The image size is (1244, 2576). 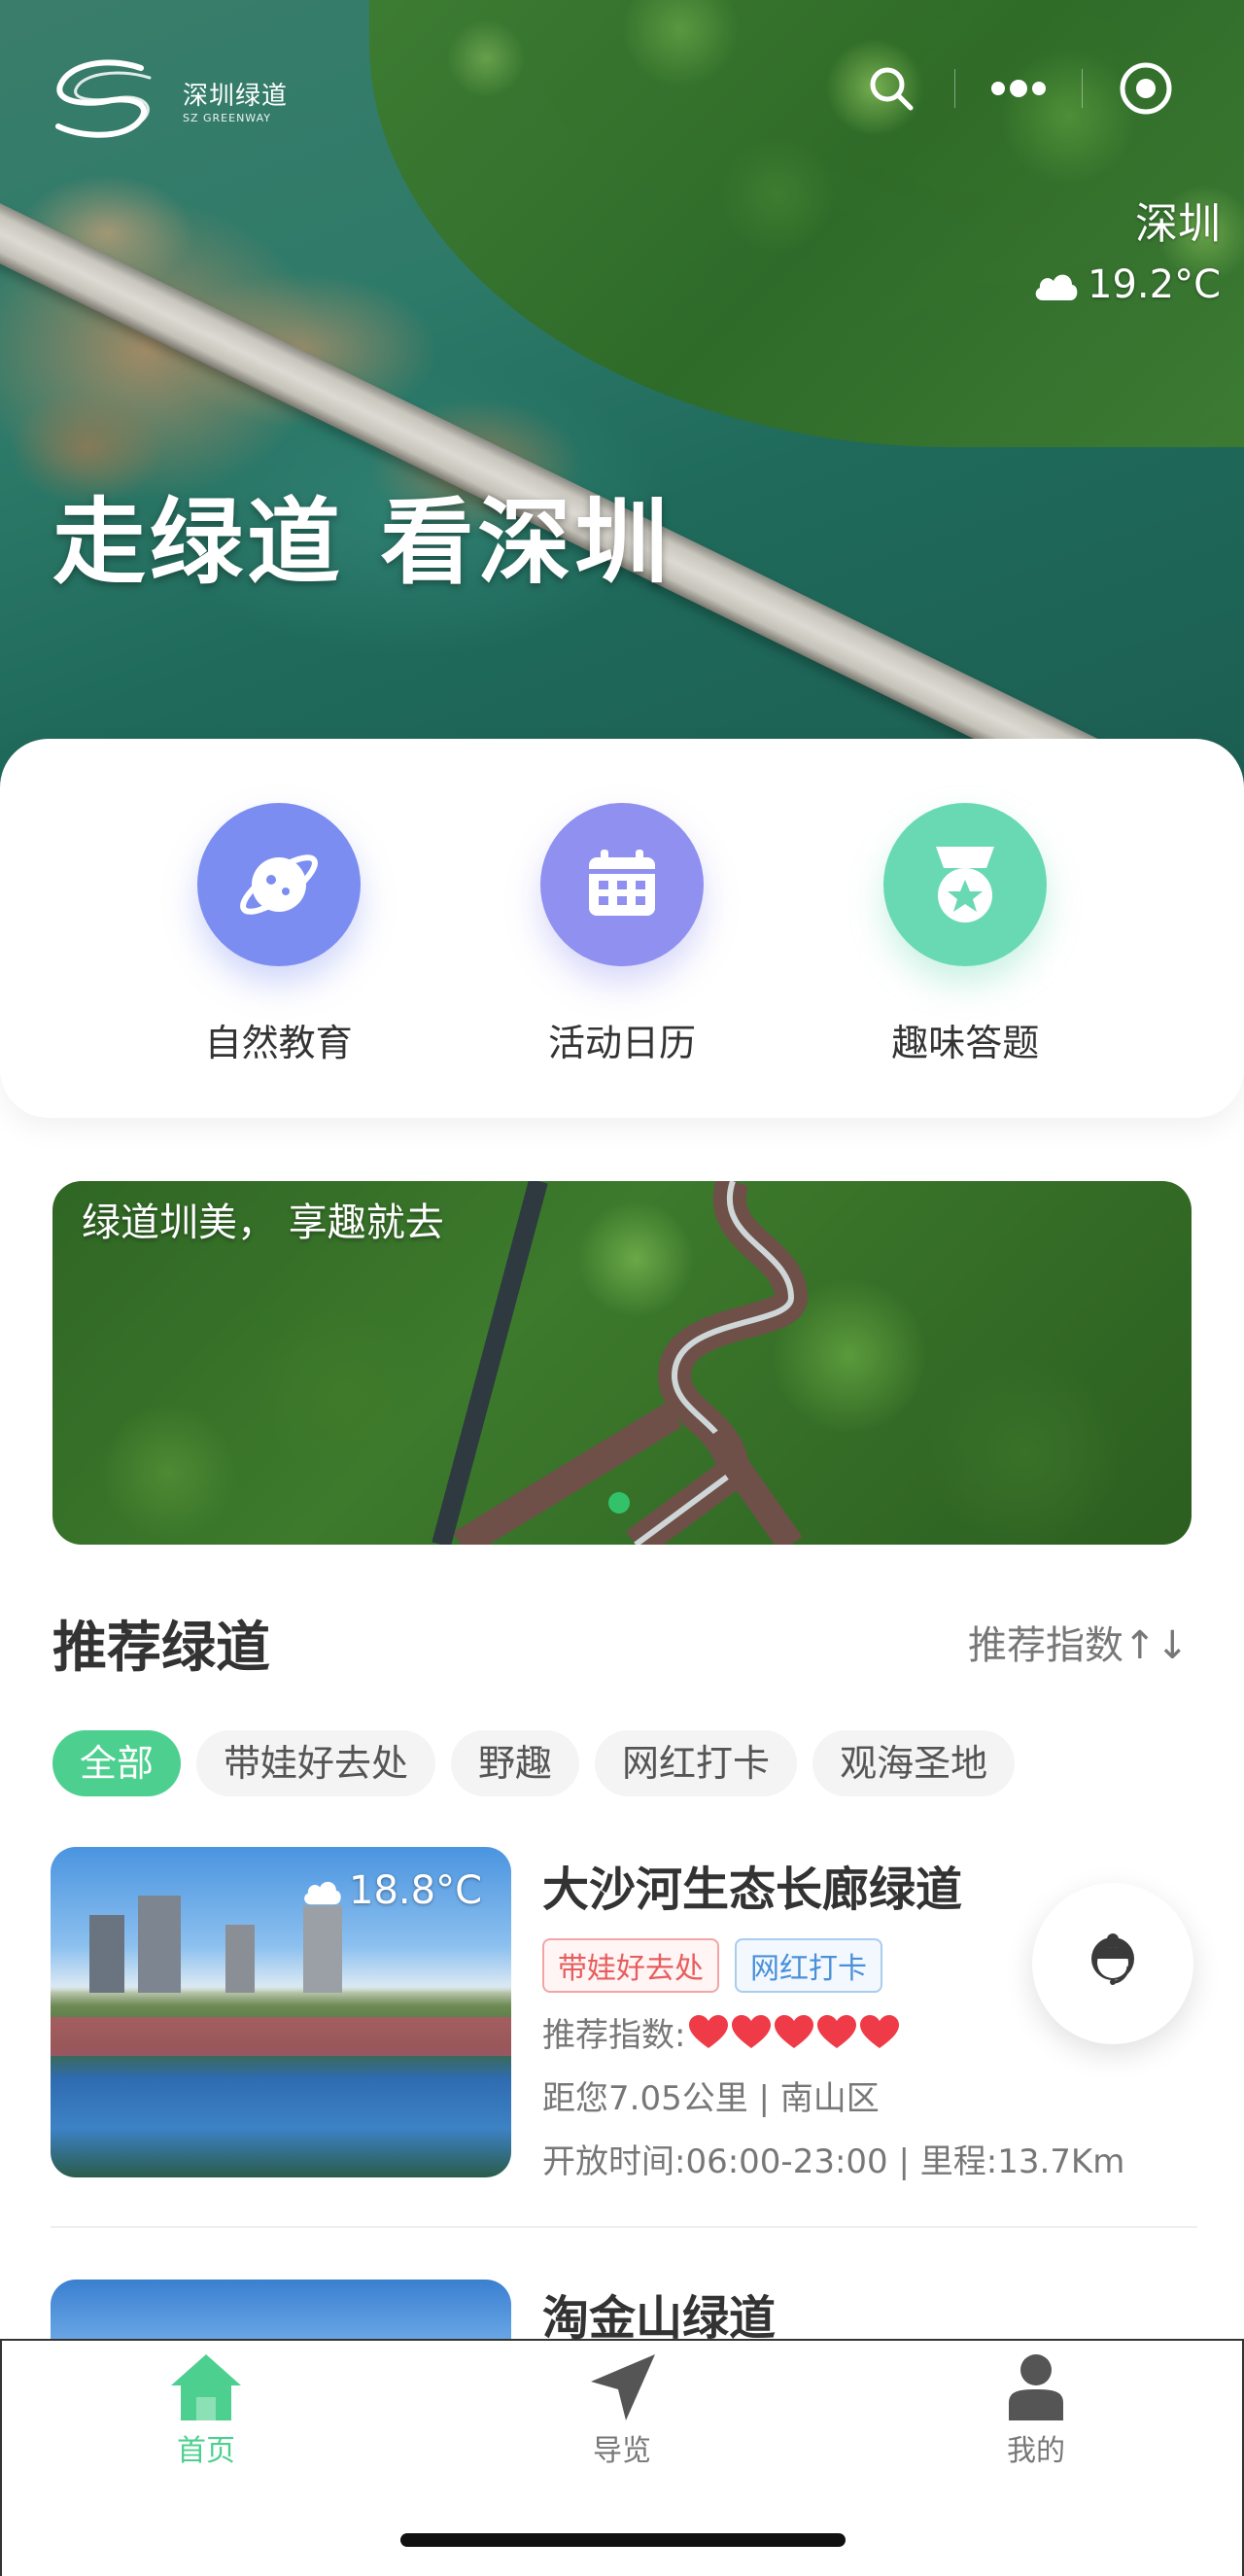 What do you see at coordinates (872, 2314) in the screenshot?
I see `greenway-info: 淘金山绿道` at bounding box center [872, 2314].